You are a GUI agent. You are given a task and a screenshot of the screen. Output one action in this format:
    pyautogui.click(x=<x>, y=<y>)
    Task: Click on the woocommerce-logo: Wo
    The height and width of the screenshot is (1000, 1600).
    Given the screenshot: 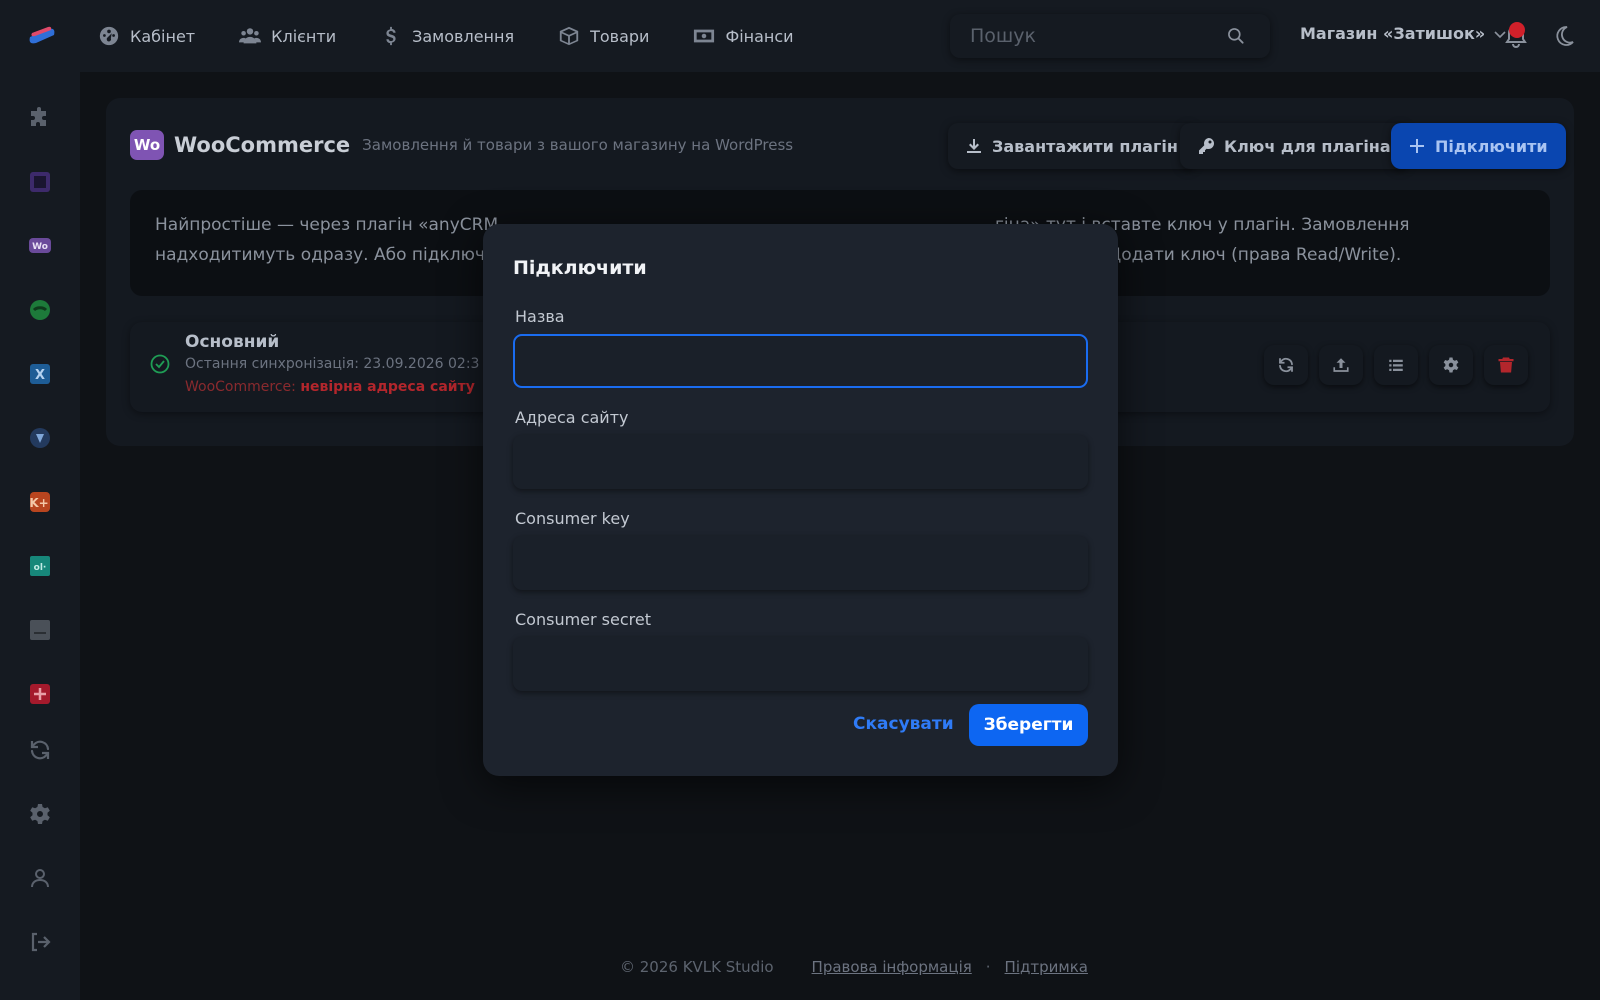 What is the action you would take?
    pyautogui.click(x=147, y=145)
    